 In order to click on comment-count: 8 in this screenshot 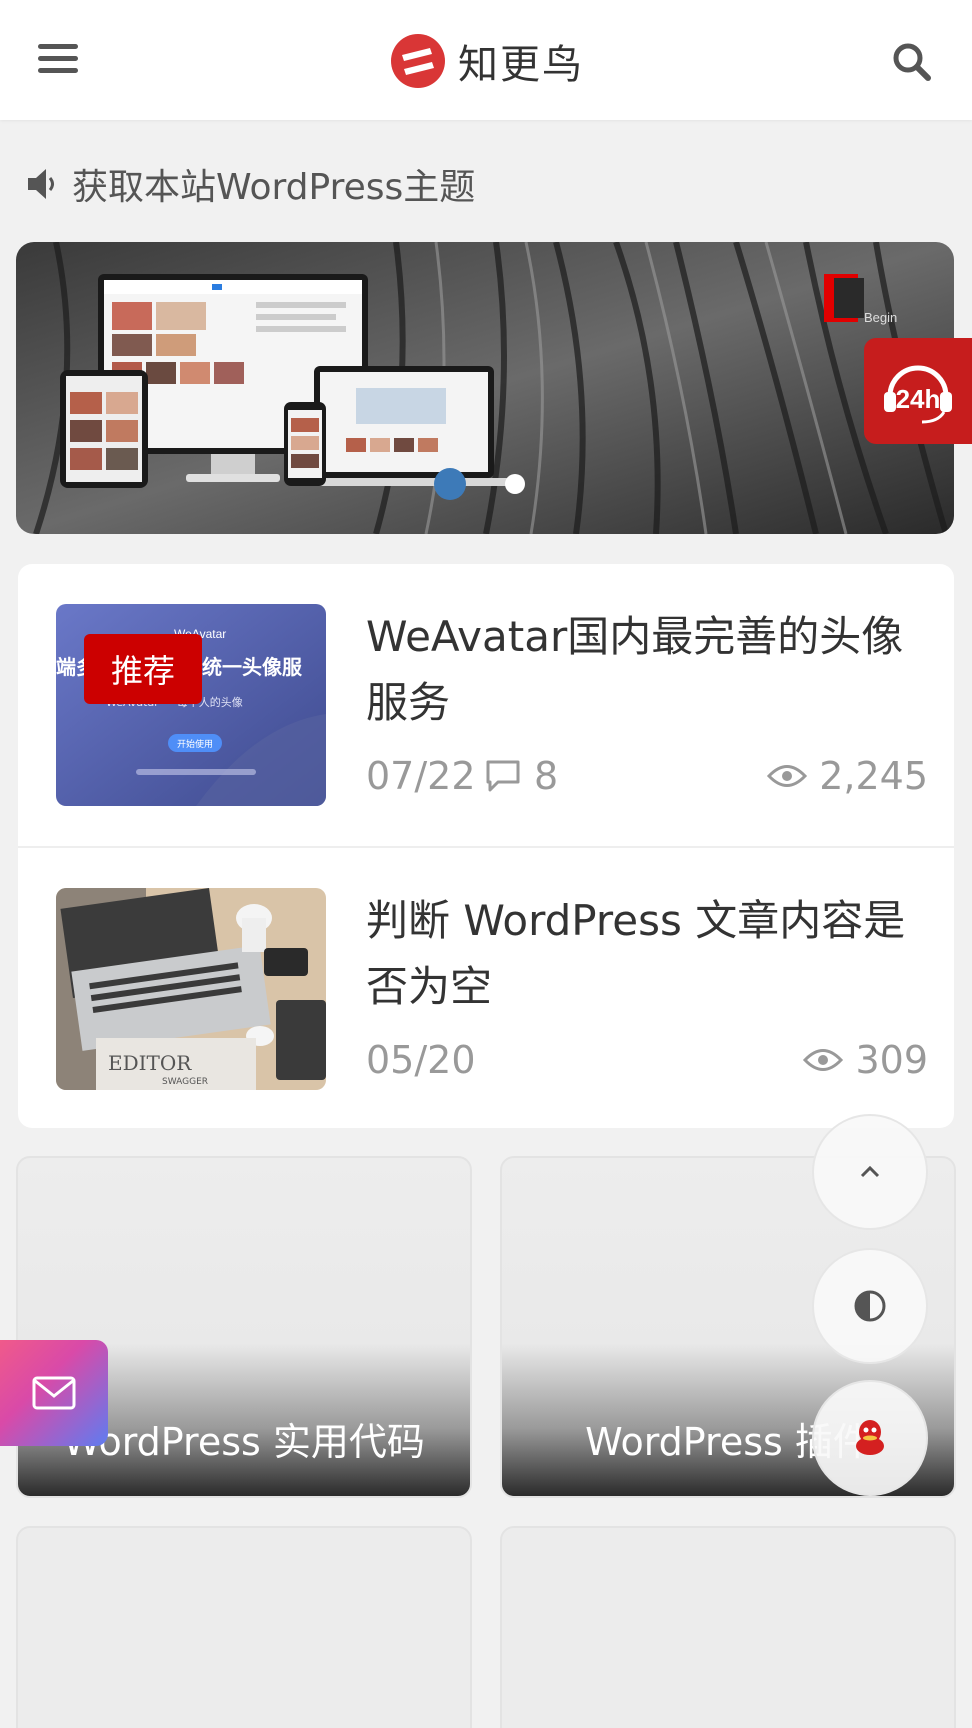, I will do `click(546, 776)`.